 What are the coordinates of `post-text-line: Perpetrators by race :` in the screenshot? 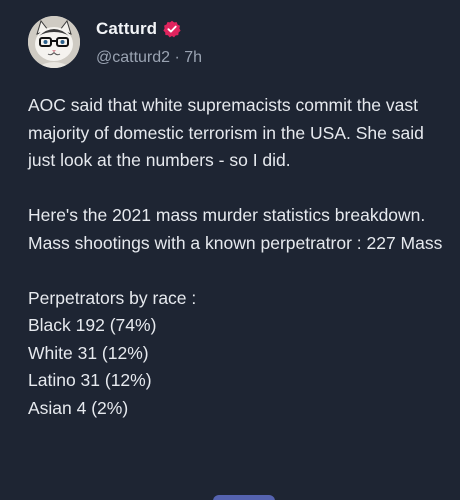 It's located at (112, 297).